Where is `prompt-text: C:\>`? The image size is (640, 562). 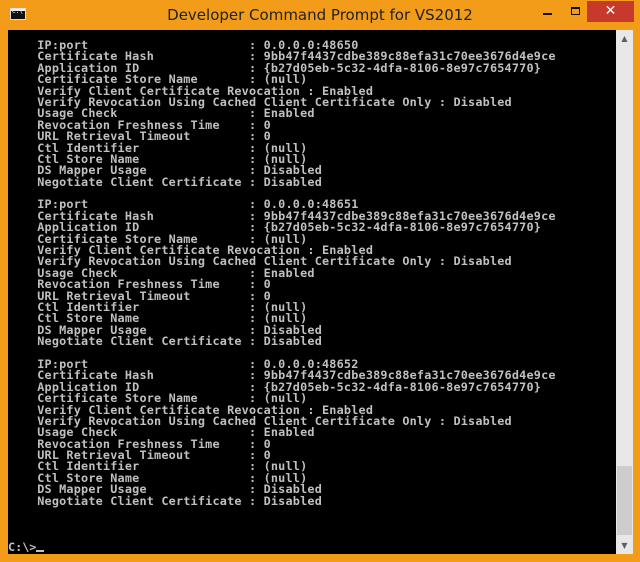
prompt-text: C:\> is located at coordinates (22, 547).